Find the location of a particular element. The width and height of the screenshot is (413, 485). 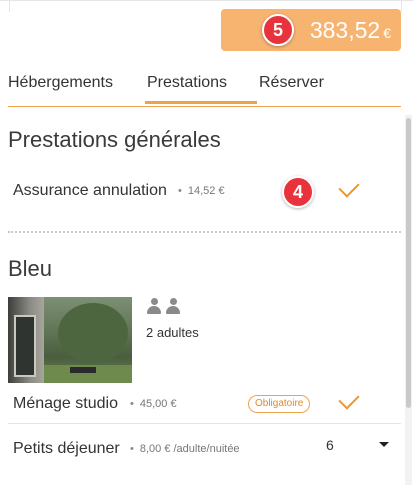

step-number-badge: 4 is located at coordinates (298, 192).